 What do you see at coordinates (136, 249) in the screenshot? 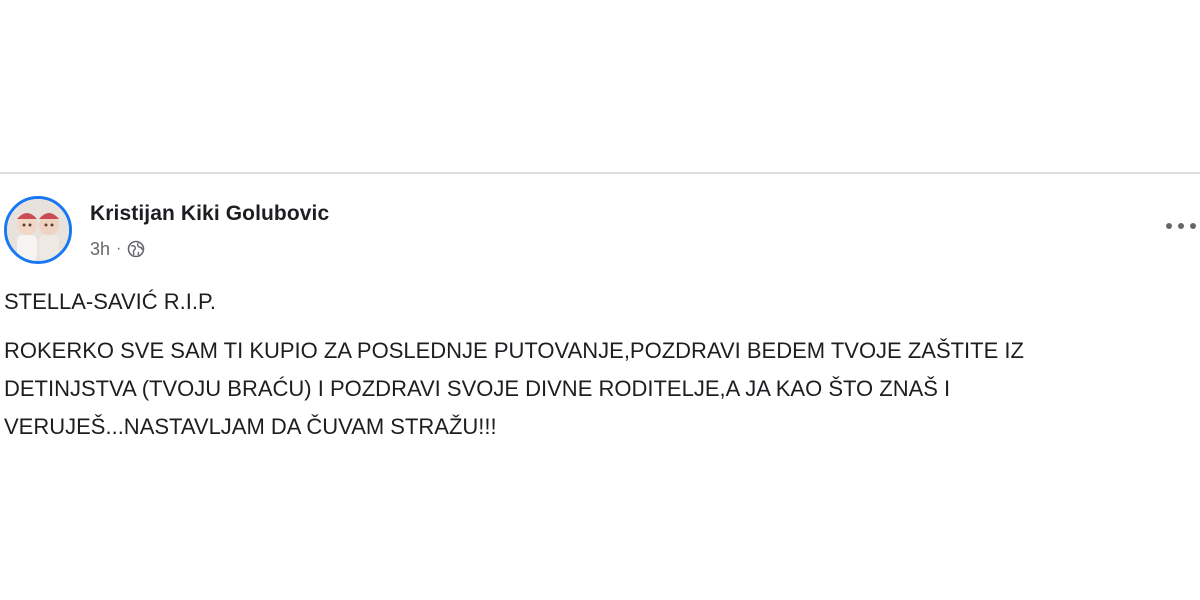
I see `globe-icon` at bounding box center [136, 249].